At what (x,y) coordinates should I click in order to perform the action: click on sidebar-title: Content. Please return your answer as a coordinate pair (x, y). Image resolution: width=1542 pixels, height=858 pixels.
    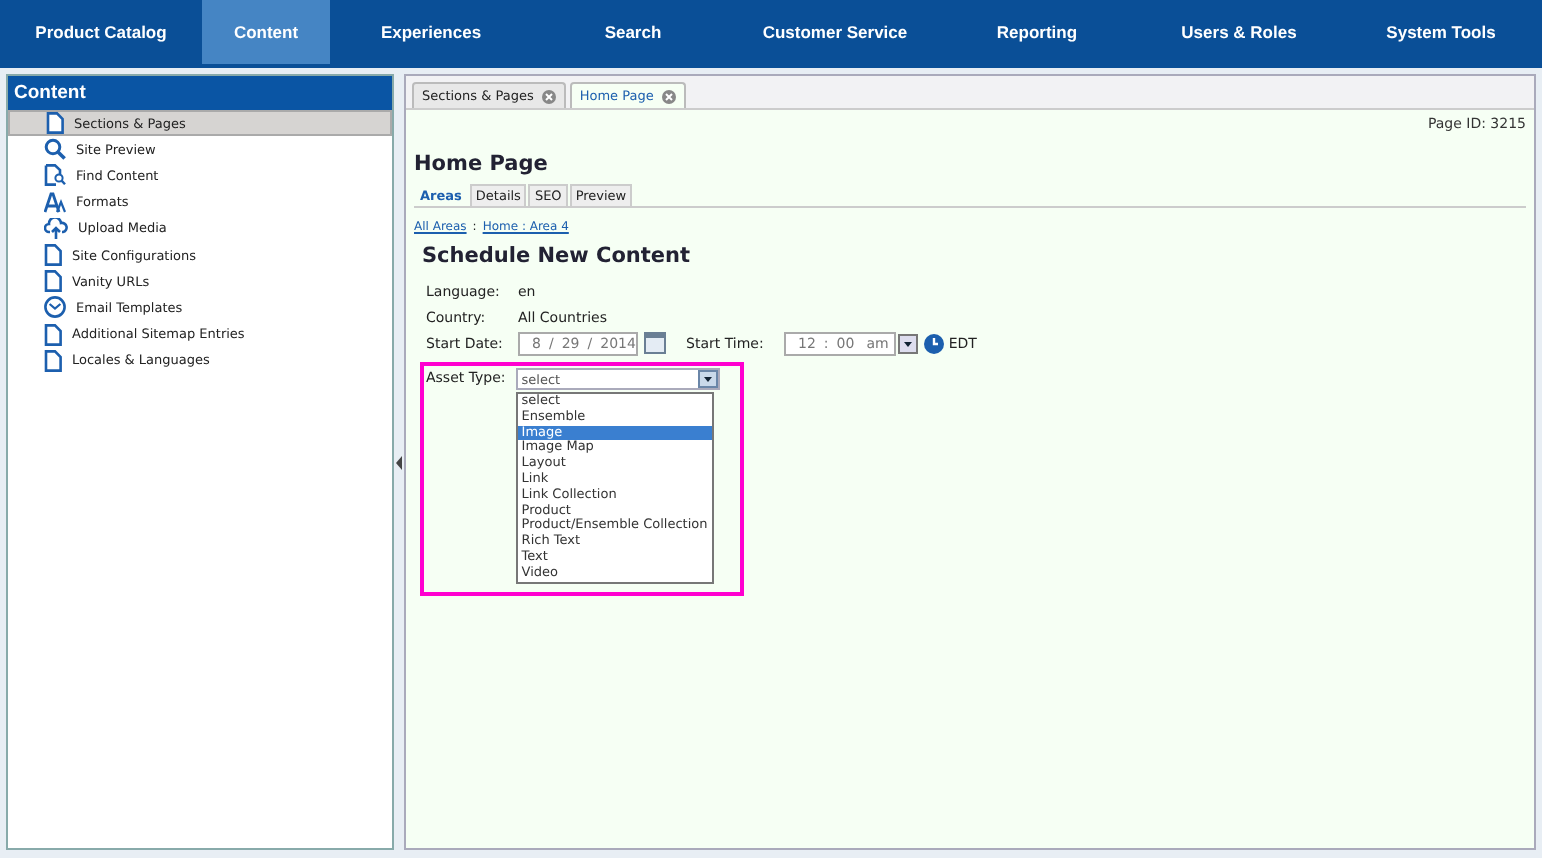
    Looking at the image, I should click on (200, 93).